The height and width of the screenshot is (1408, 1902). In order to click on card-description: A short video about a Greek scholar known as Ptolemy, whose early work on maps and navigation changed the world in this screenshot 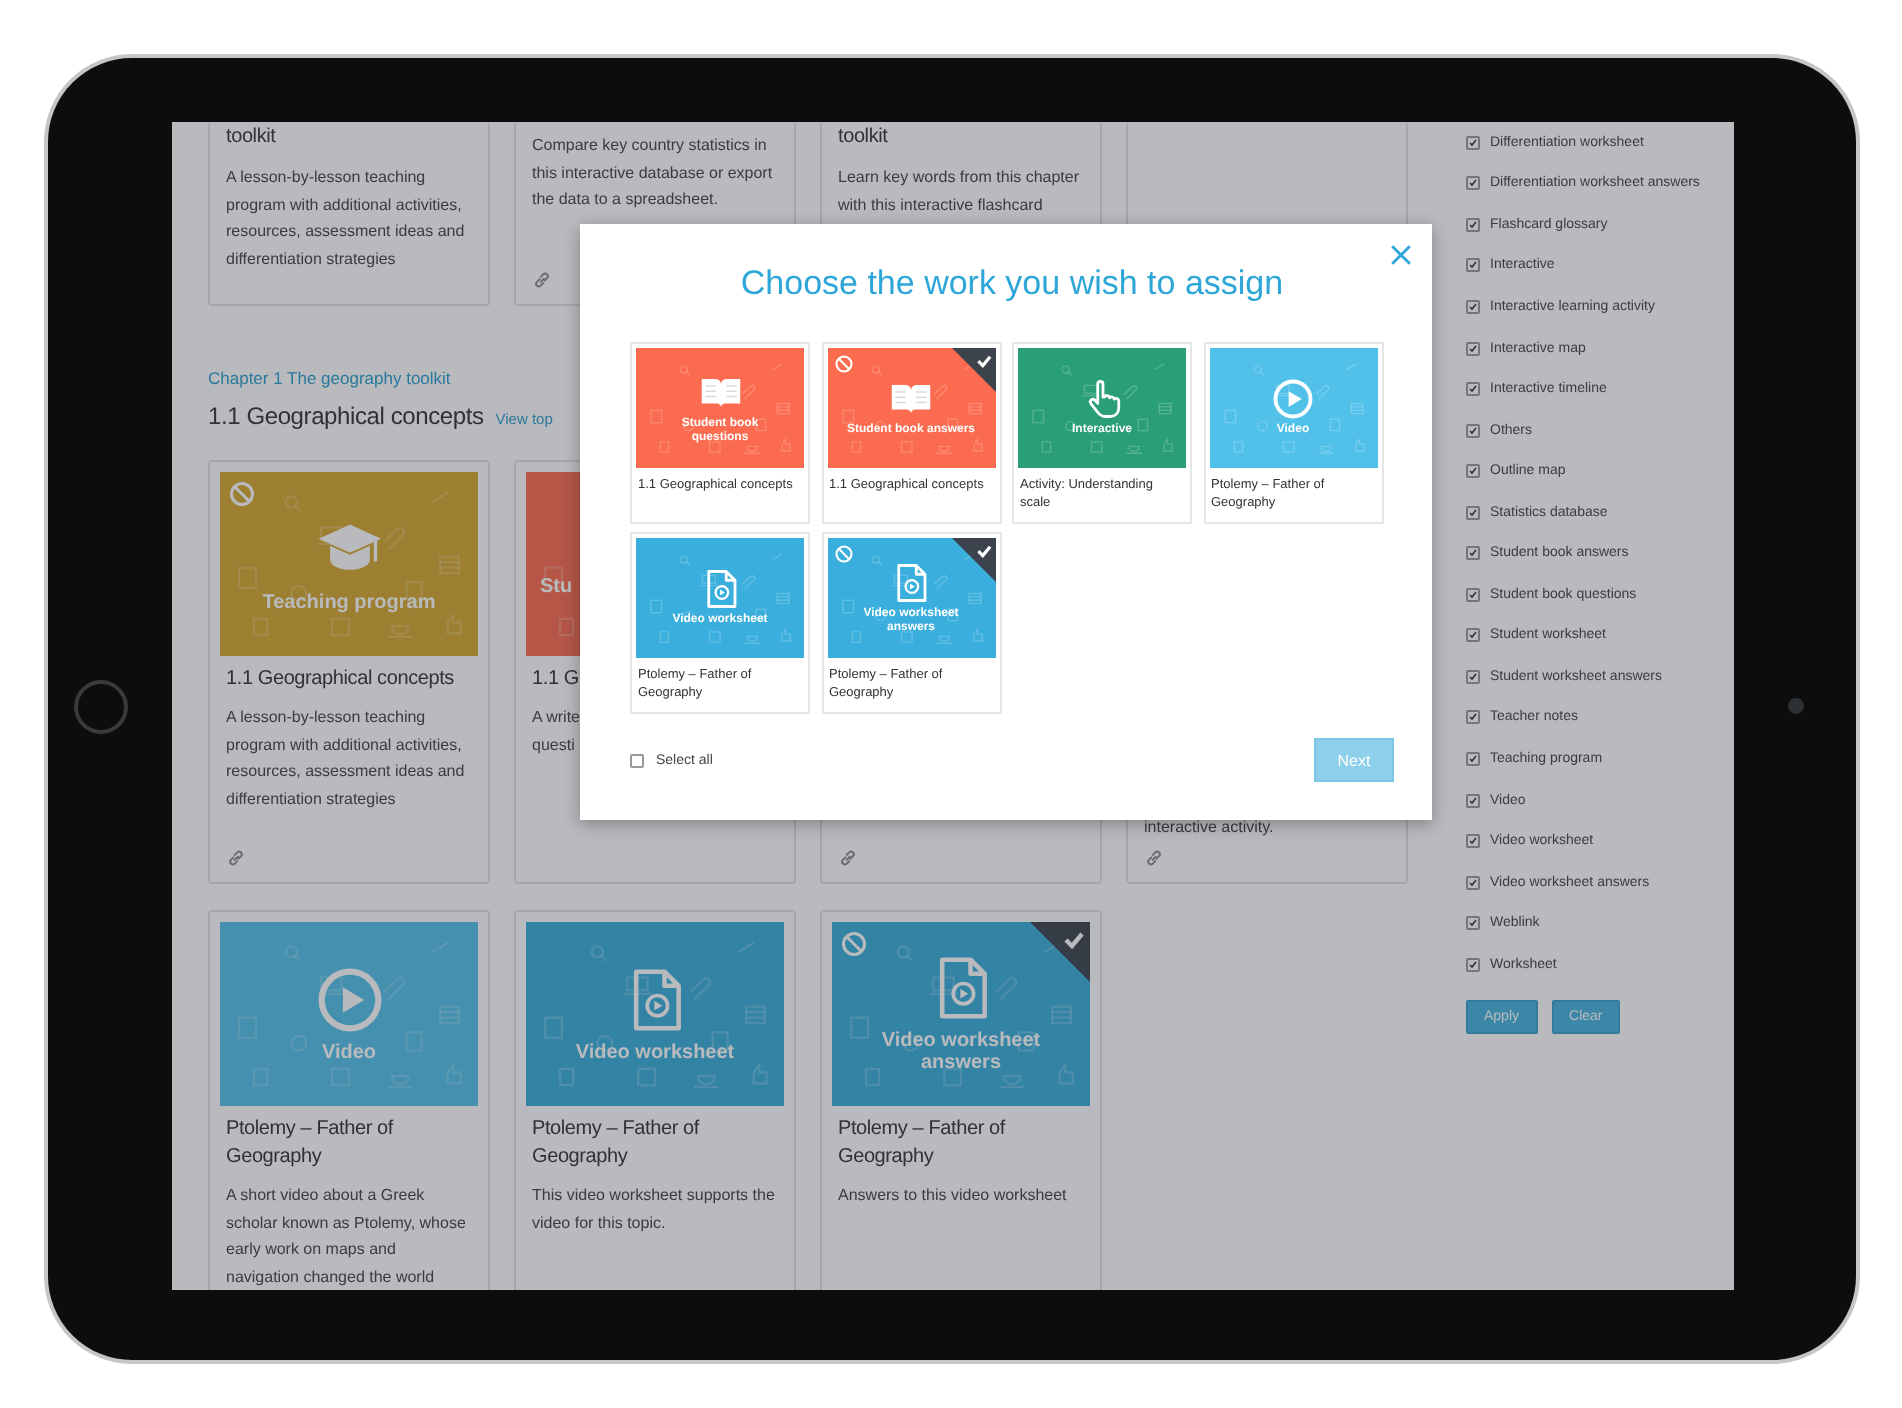, I will do `click(347, 1237)`.